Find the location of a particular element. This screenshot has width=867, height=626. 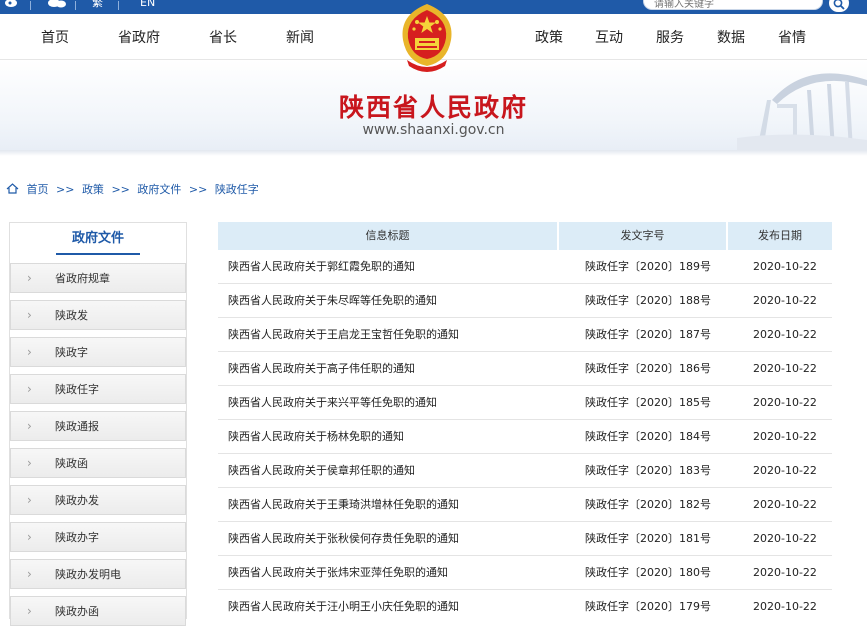

search-button is located at coordinates (839, 6).